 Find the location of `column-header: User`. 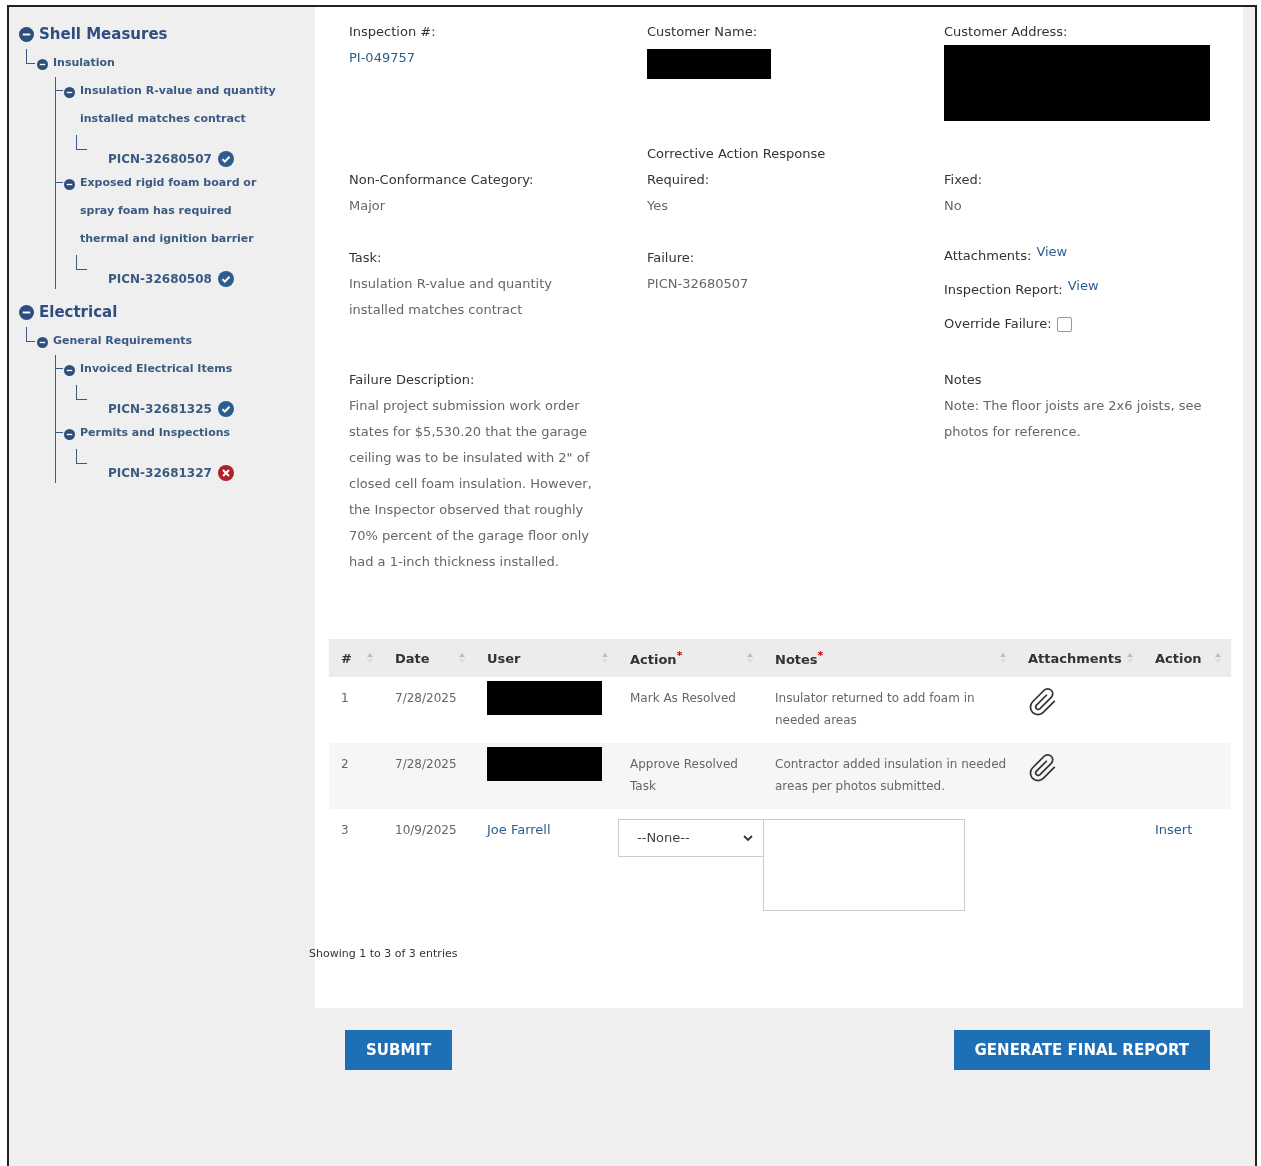

column-header: User is located at coordinates (546, 658).